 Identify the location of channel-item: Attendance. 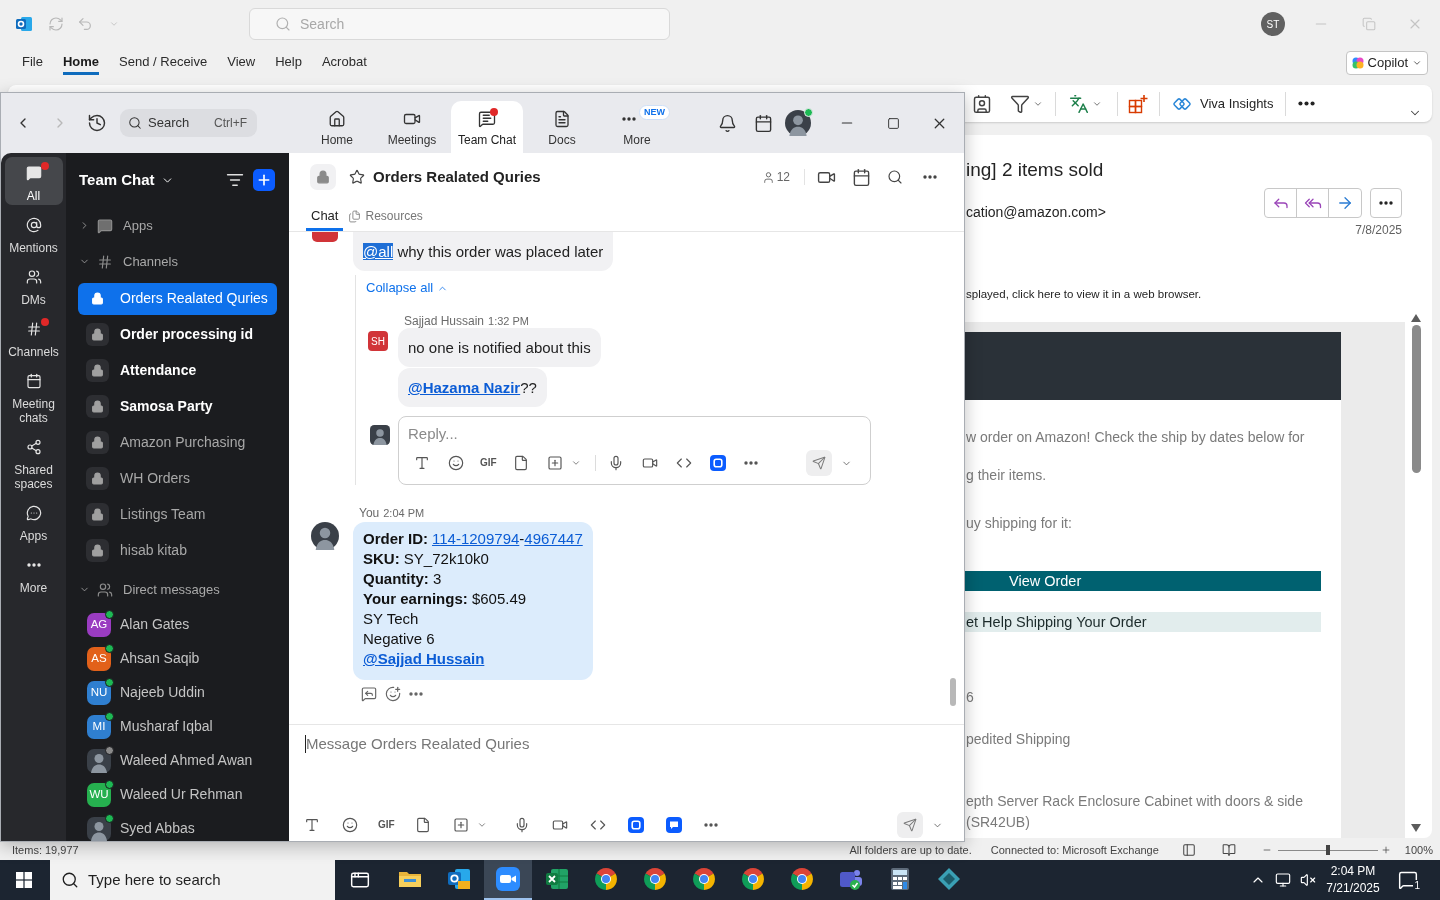
(177, 370).